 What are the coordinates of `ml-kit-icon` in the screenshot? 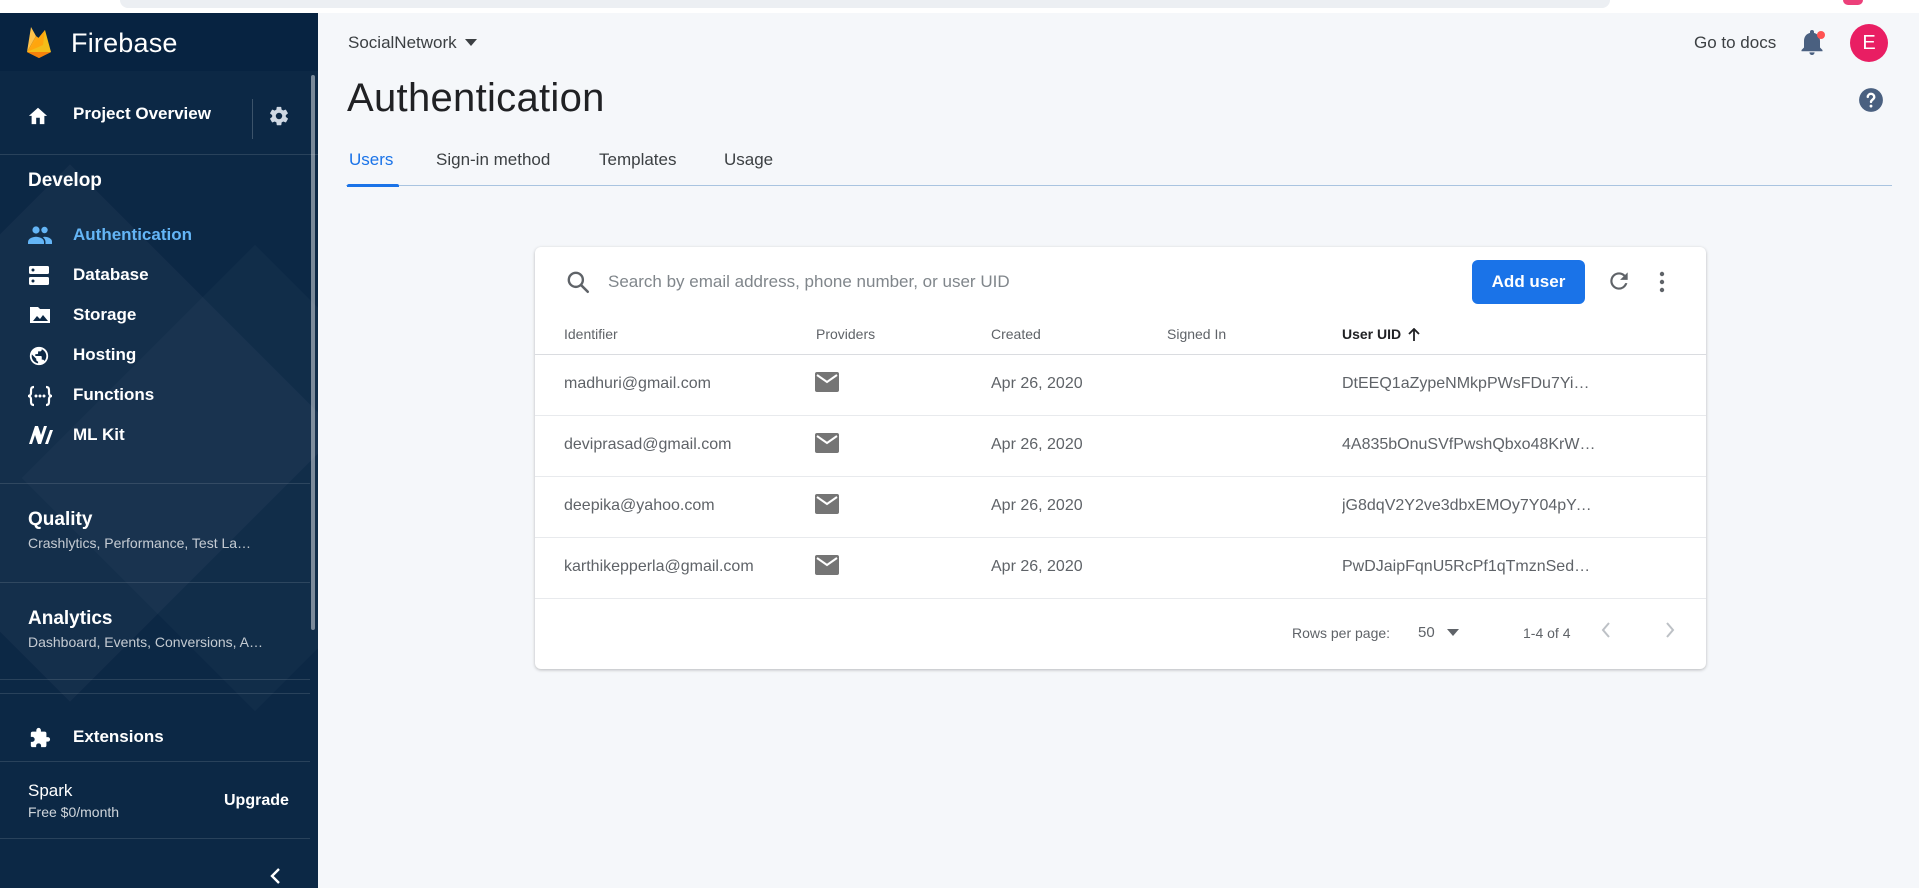 It's located at (41, 435).